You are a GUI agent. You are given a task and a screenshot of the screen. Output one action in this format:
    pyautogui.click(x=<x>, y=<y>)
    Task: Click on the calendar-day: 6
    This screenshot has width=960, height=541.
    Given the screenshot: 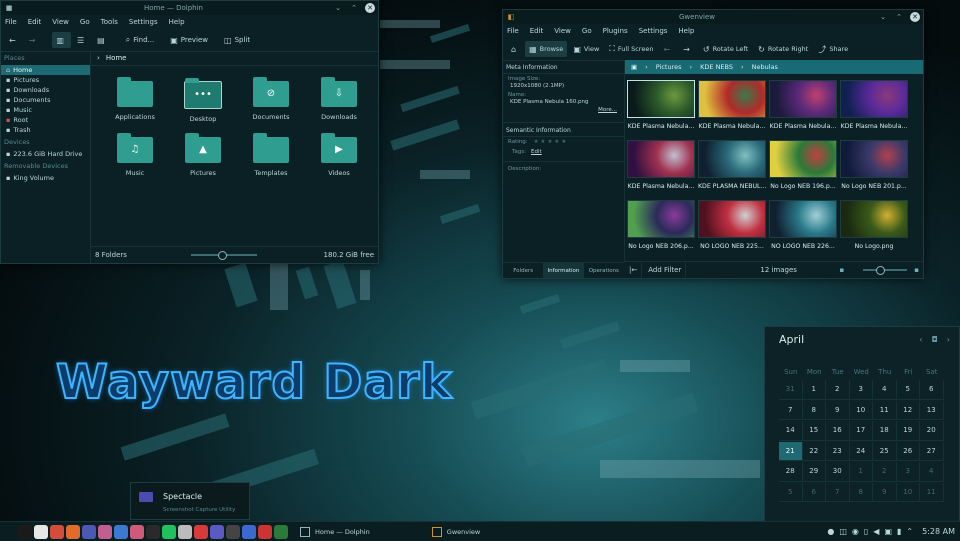 What is the action you would take?
    pyautogui.click(x=814, y=492)
    